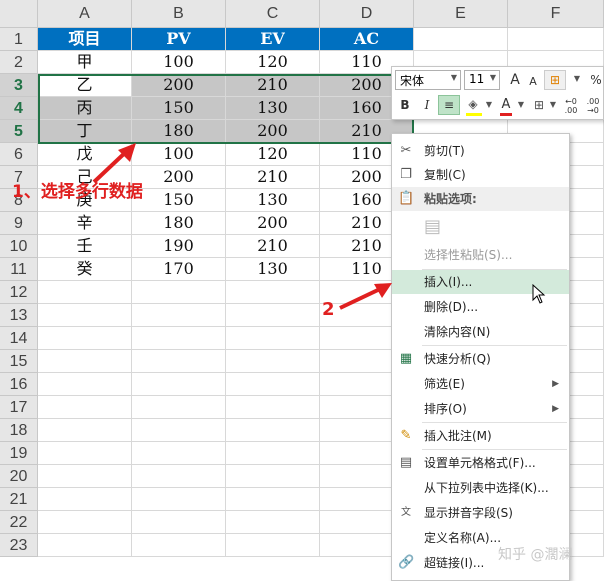 This screenshot has height=581, width=604. I want to click on column-header-d: D, so click(367, 14).